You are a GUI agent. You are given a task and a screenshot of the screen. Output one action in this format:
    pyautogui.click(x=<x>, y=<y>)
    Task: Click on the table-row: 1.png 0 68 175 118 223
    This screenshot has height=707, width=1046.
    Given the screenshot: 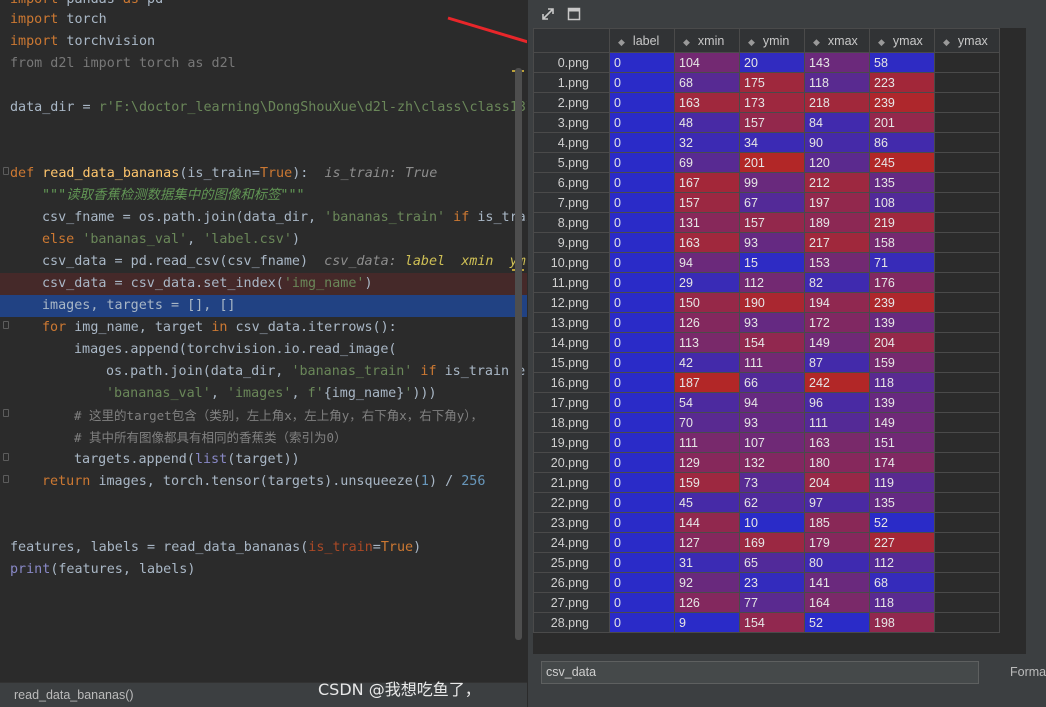 What is the action you would take?
    pyautogui.click(x=766, y=82)
    